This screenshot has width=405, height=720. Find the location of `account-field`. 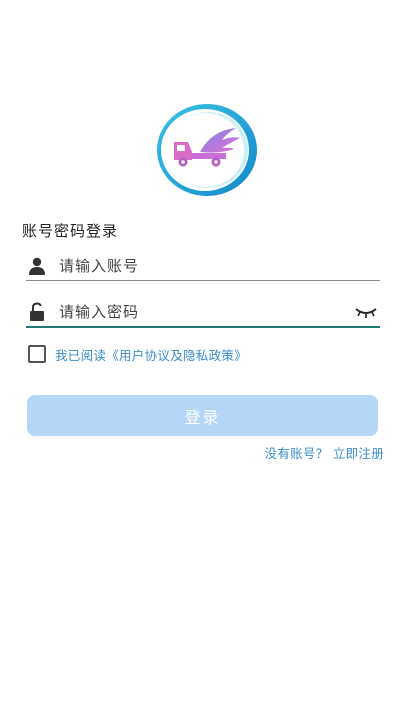

account-field is located at coordinates (203, 266).